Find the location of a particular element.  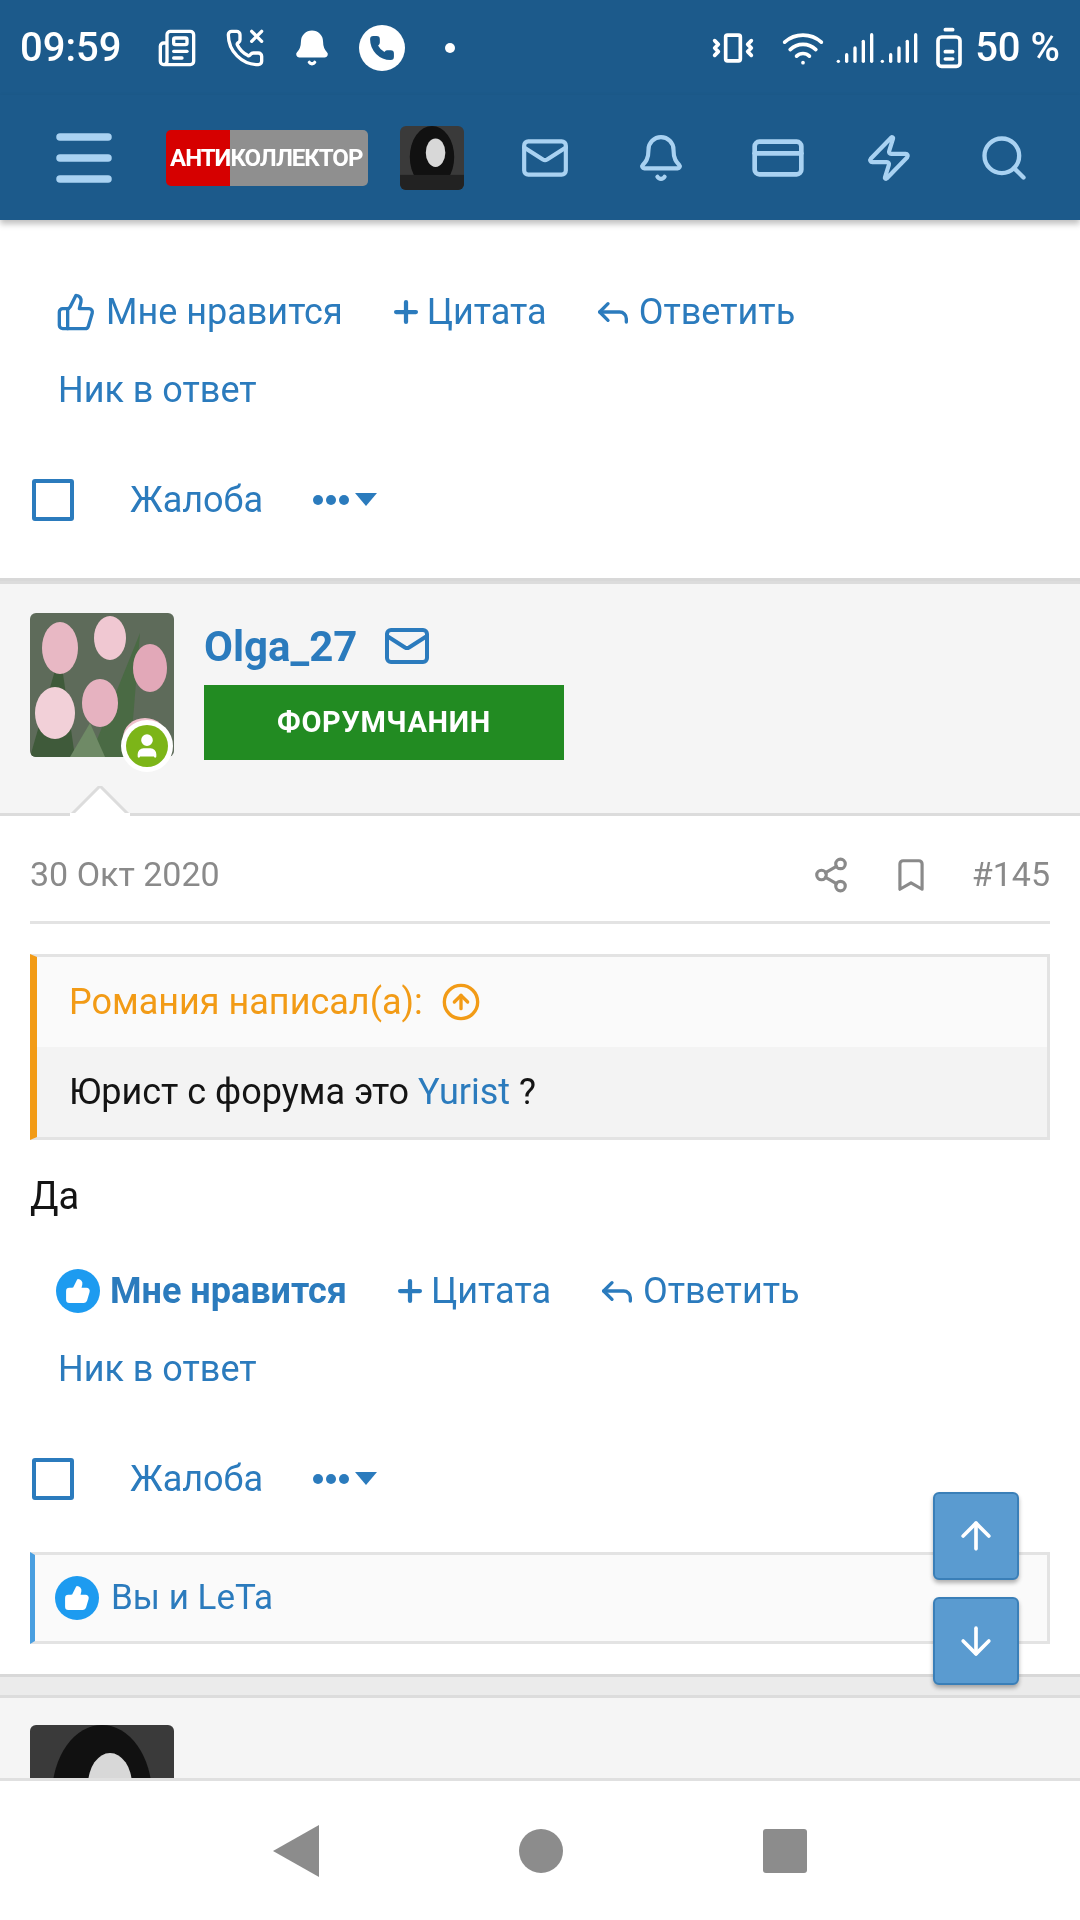

home-icon is located at coordinates (541, 1850).